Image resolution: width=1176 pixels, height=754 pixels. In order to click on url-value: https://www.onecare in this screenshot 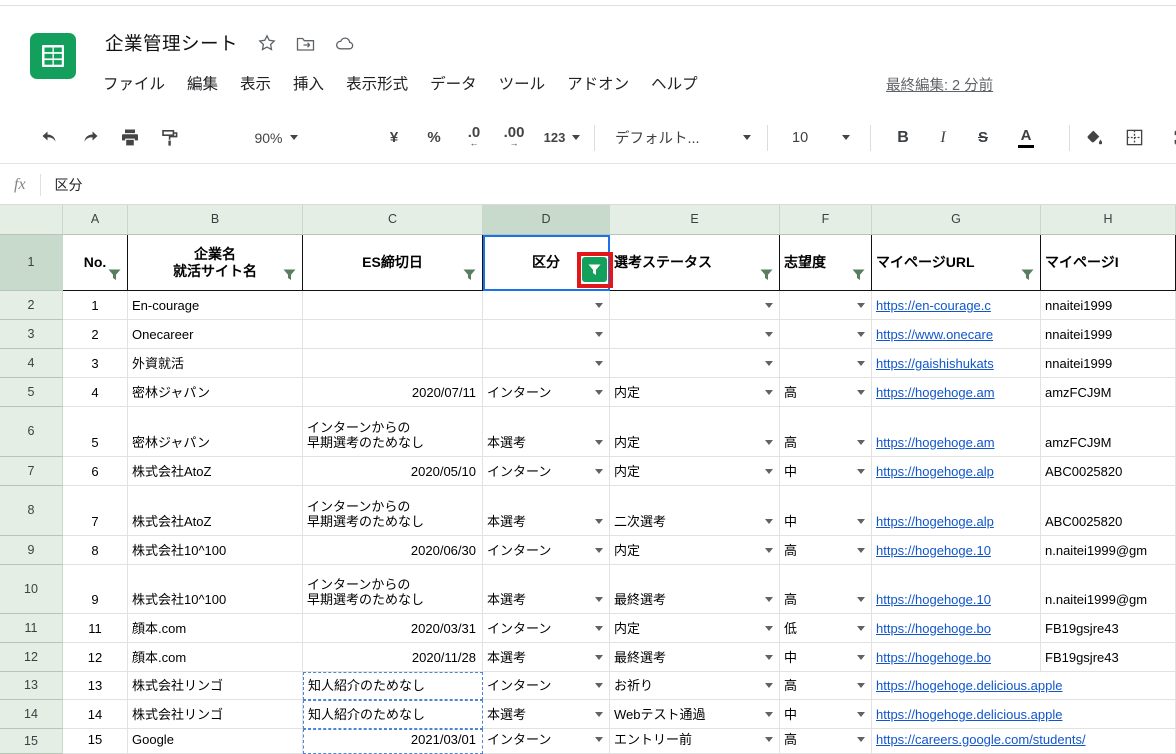, I will do `click(934, 334)`.